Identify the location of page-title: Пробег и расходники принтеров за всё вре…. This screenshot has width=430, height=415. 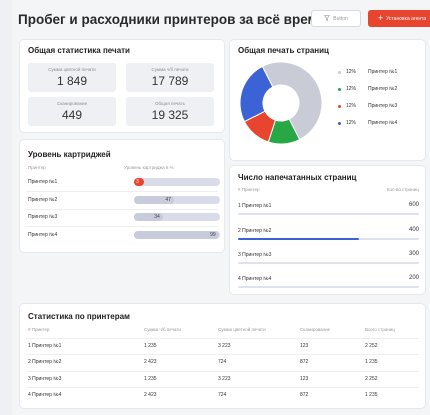
(172, 19).